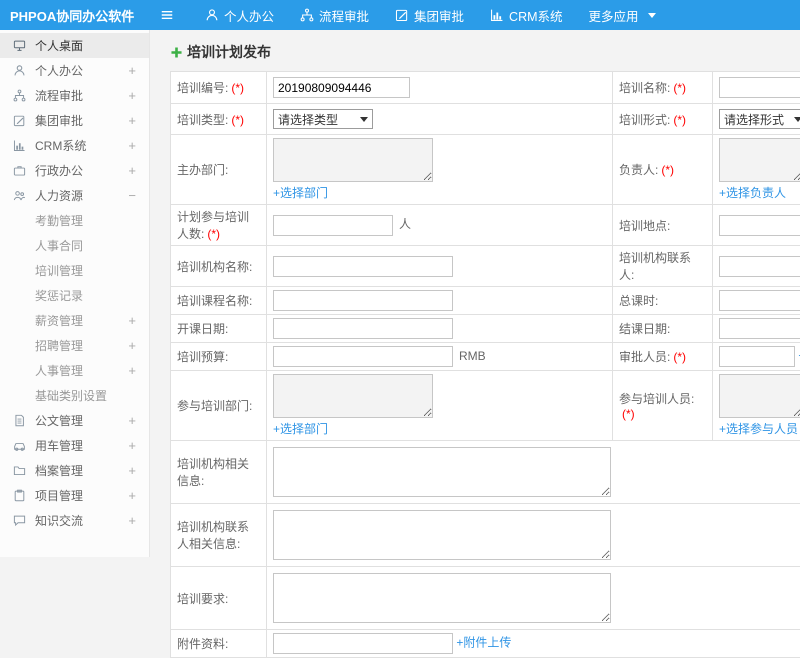 This screenshot has width=800, height=658. I want to click on join-people-textarea, so click(759, 396).